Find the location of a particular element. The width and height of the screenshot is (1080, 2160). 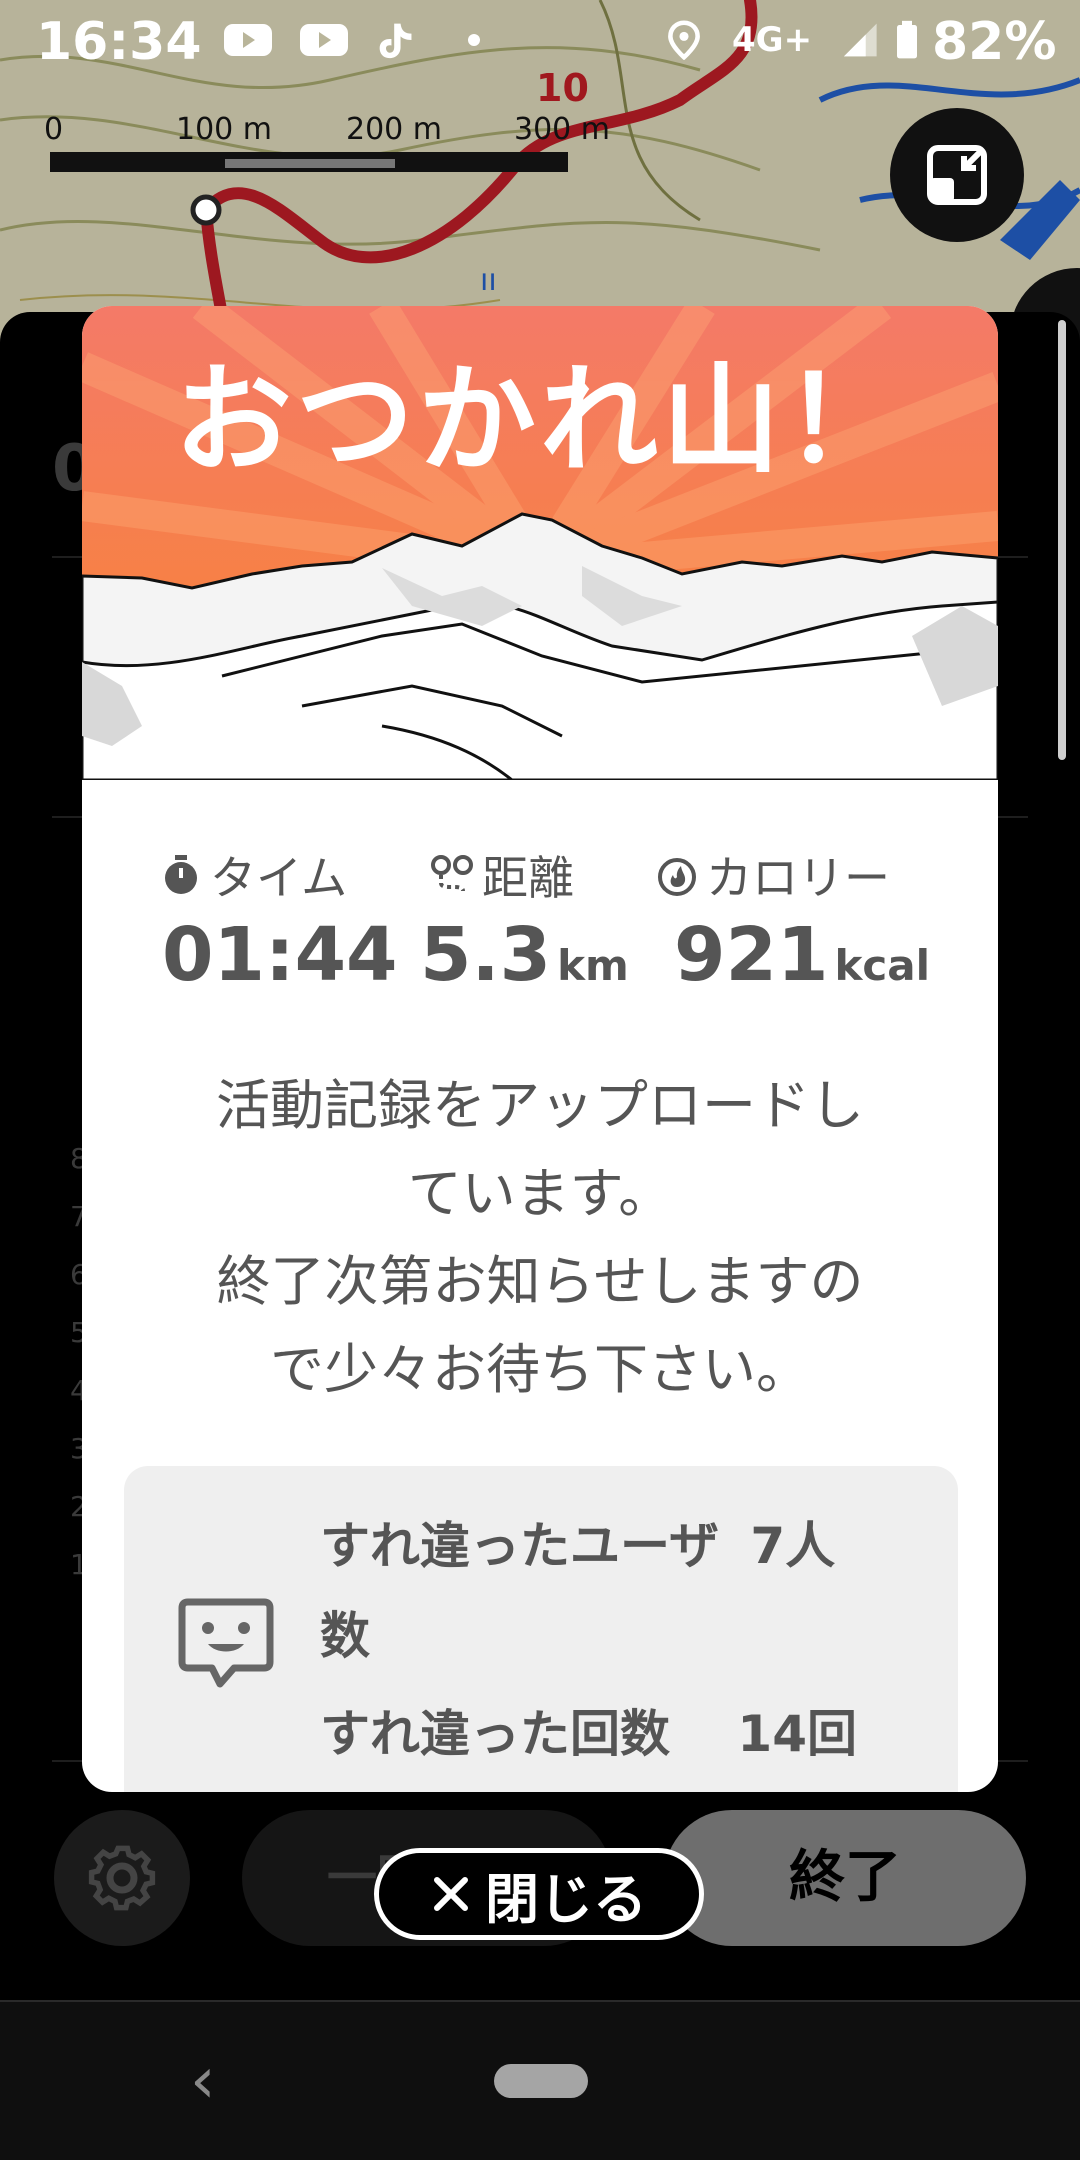

route-pin-icon is located at coordinates (452, 873).